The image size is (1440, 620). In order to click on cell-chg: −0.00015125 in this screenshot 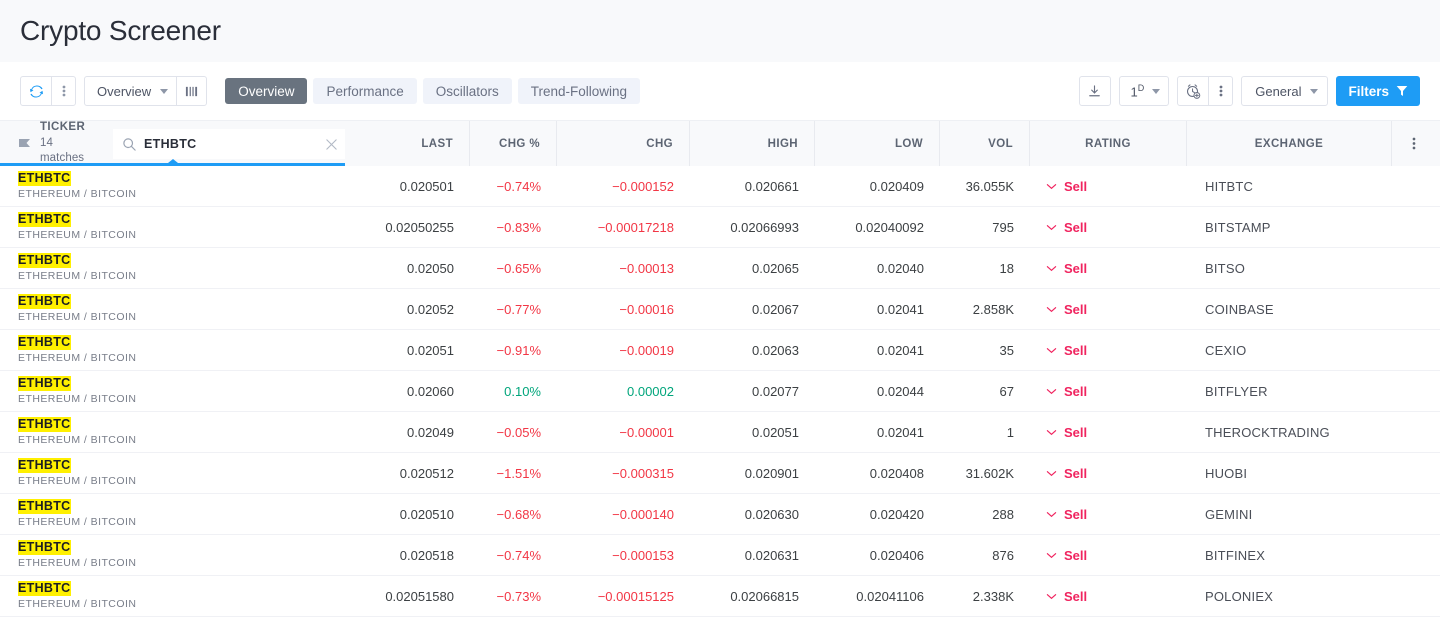, I will do `click(635, 596)`.